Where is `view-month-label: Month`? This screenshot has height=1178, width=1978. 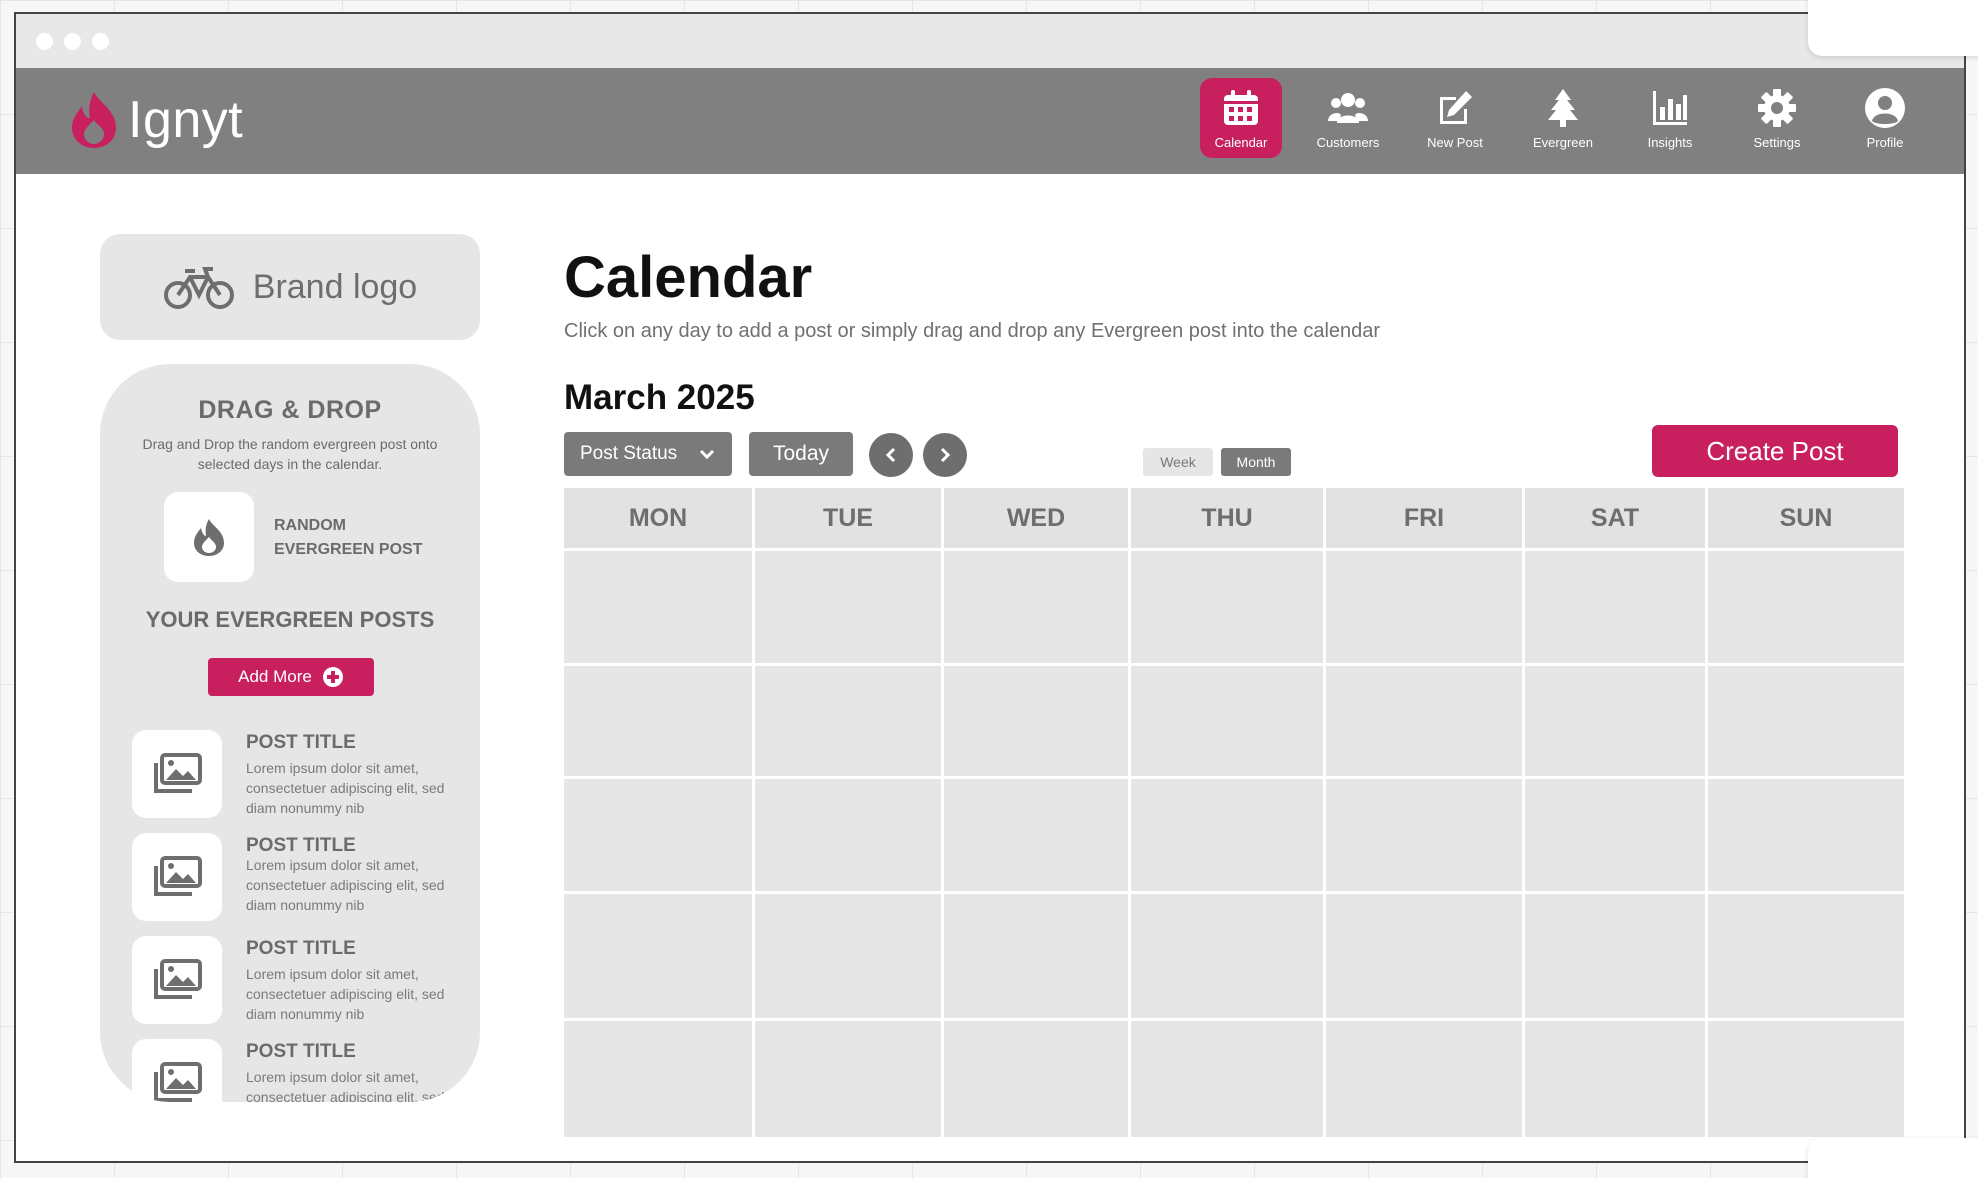
view-month-label: Month is located at coordinates (1256, 462).